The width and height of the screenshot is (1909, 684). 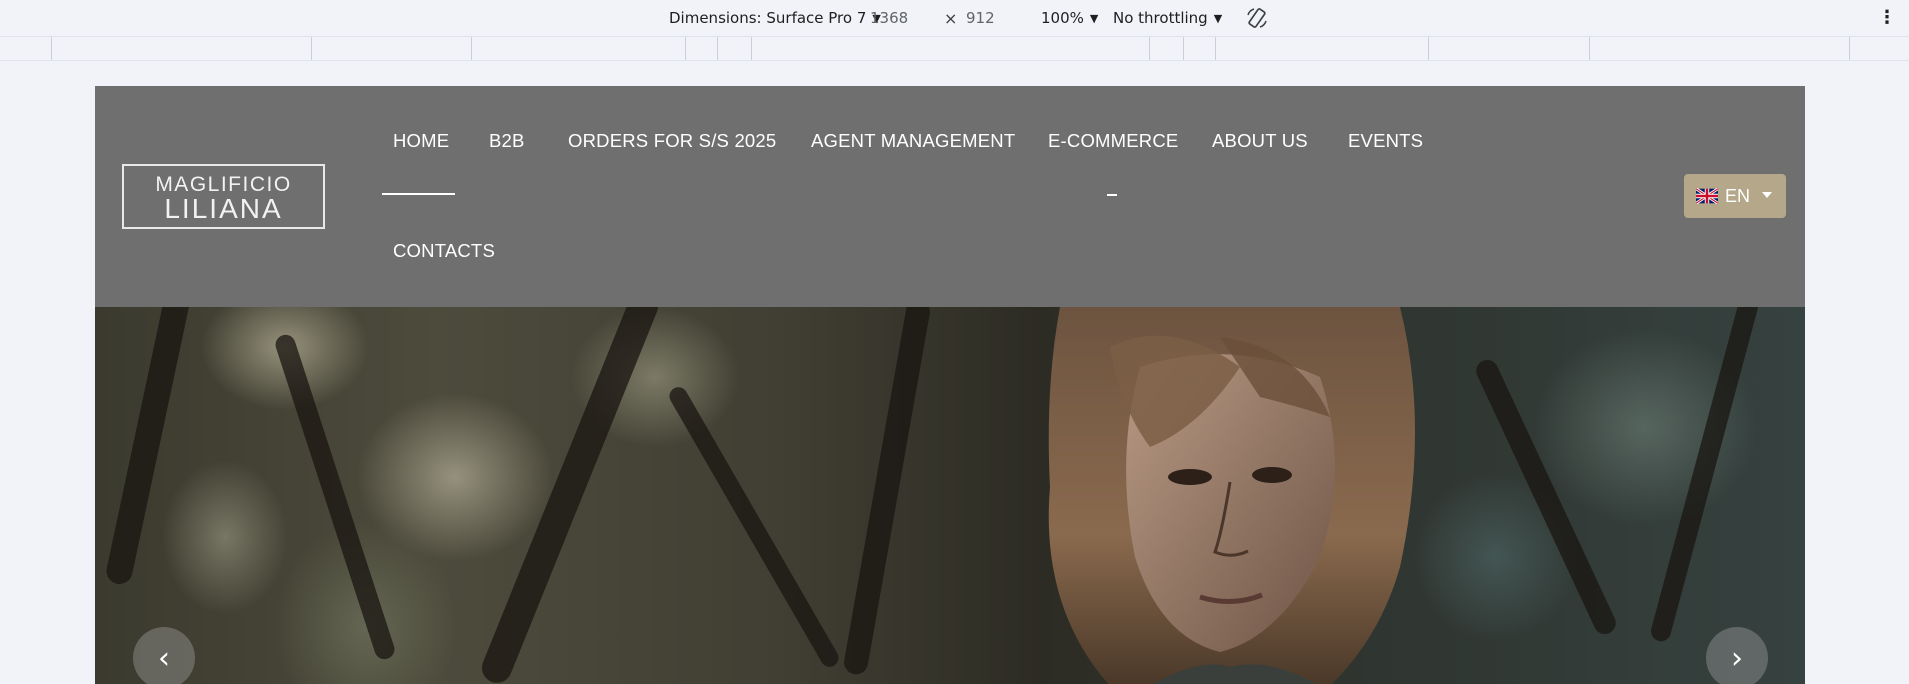 I want to click on device-height-value: 912, so click(x=980, y=18).